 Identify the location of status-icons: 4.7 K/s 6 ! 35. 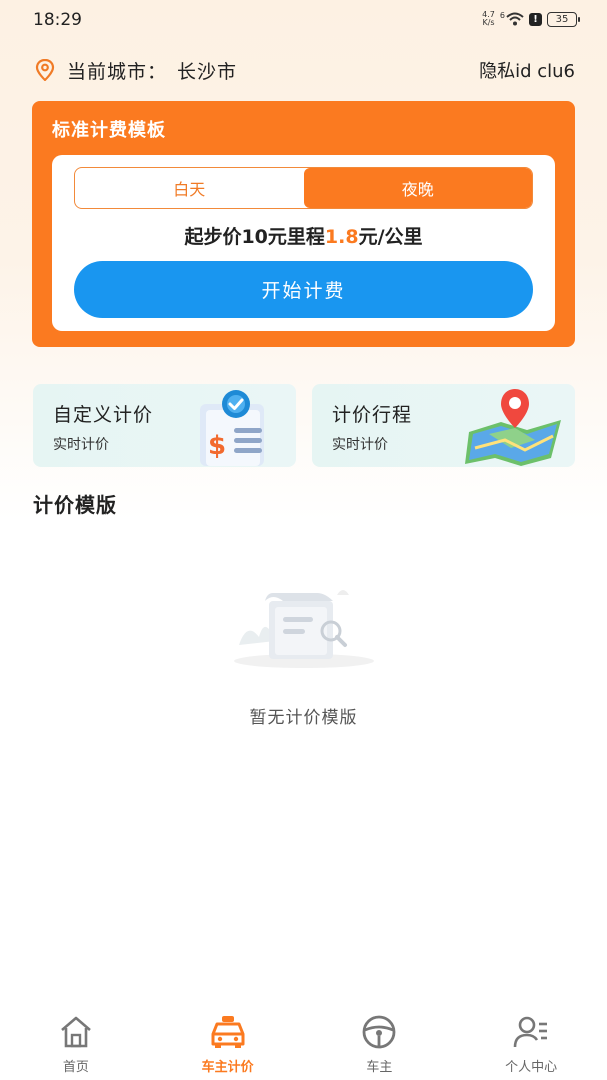
(531, 19).